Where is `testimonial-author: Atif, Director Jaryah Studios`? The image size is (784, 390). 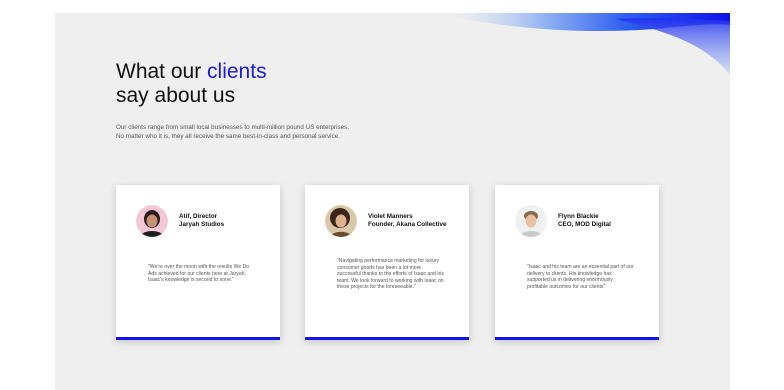 testimonial-author: Atif, Director Jaryah Studios is located at coordinates (201, 220).